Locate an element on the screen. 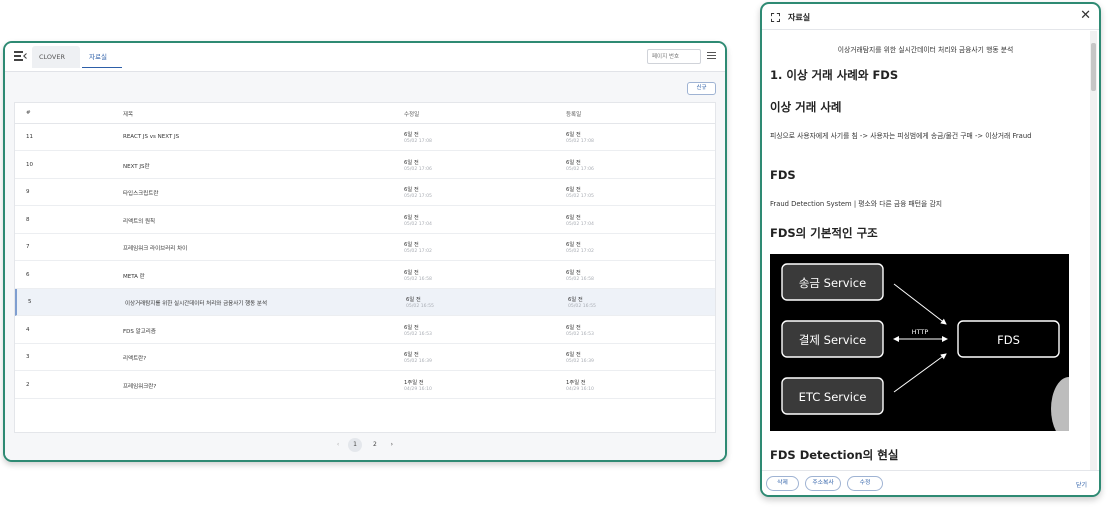 Image resolution: width=1113 pixels, height=514 pixels. row-title: 프레임워크란? is located at coordinates (139, 386).